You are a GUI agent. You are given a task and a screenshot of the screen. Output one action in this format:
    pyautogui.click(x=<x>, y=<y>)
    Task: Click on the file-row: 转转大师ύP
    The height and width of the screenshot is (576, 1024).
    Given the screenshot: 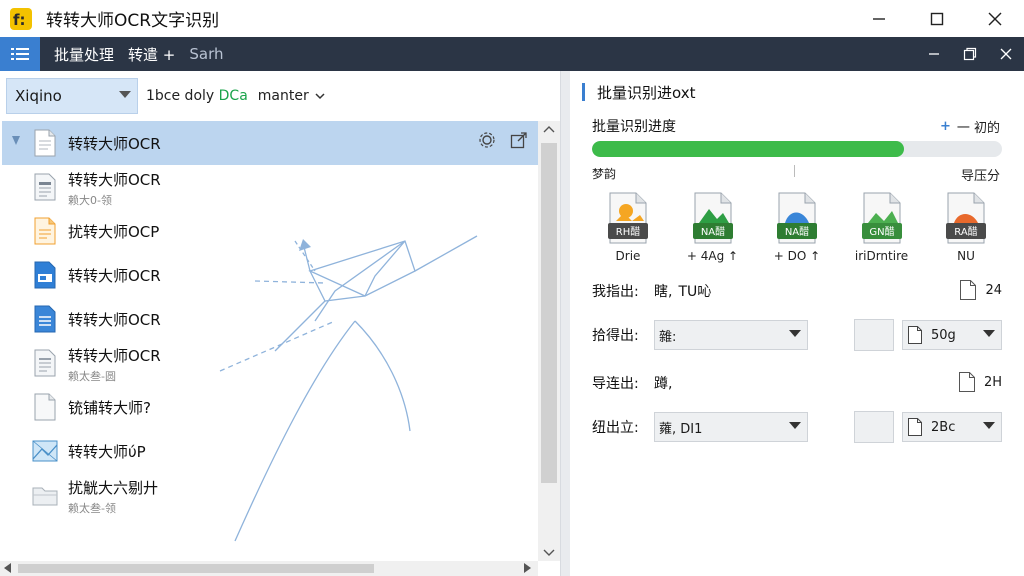 What is the action you would take?
    pyautogui.click(x=270, y=451)
    